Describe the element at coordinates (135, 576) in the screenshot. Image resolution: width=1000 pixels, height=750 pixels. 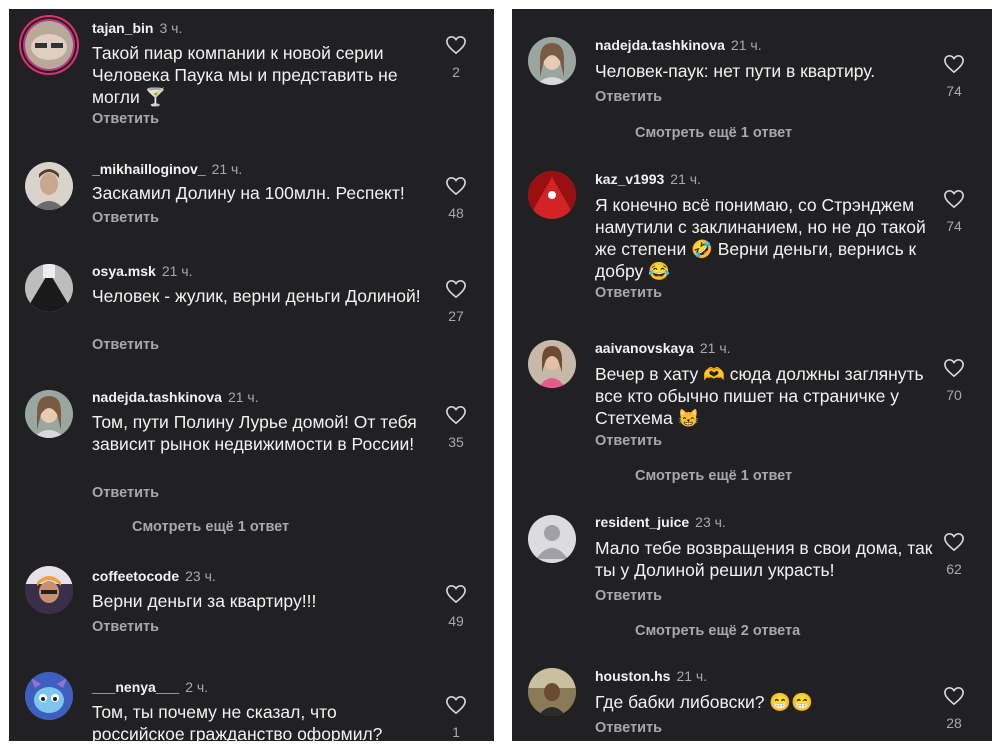
I see `username: coffeetocode` at that location.